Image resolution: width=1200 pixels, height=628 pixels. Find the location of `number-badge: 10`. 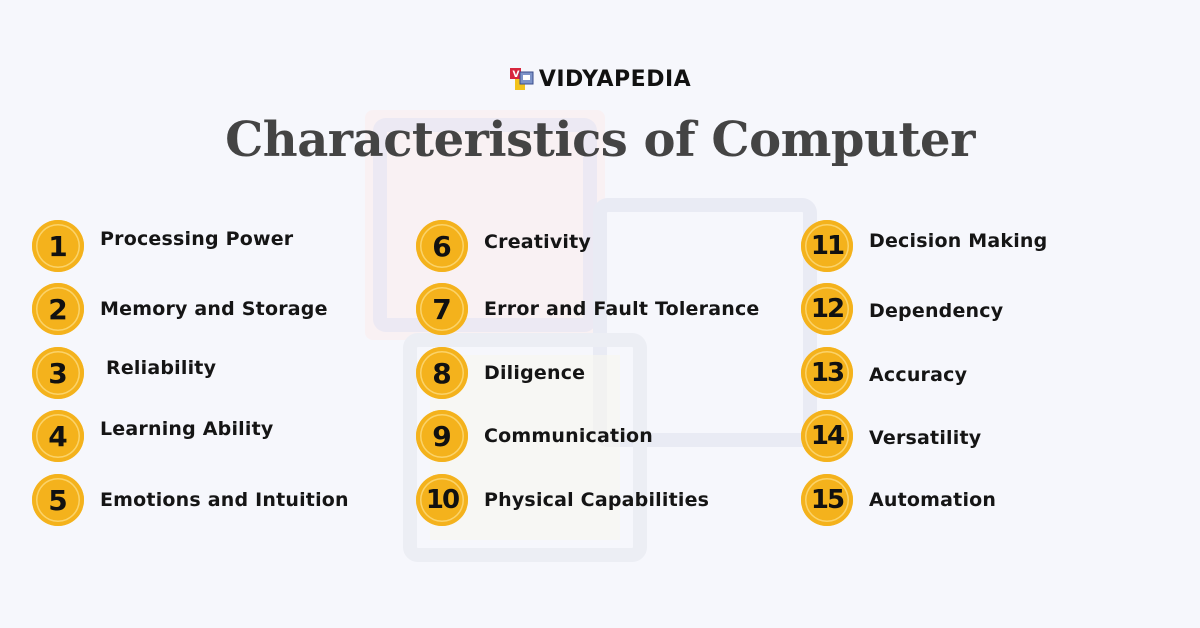

number-badge: 10 is located at coordinates (442, 500).